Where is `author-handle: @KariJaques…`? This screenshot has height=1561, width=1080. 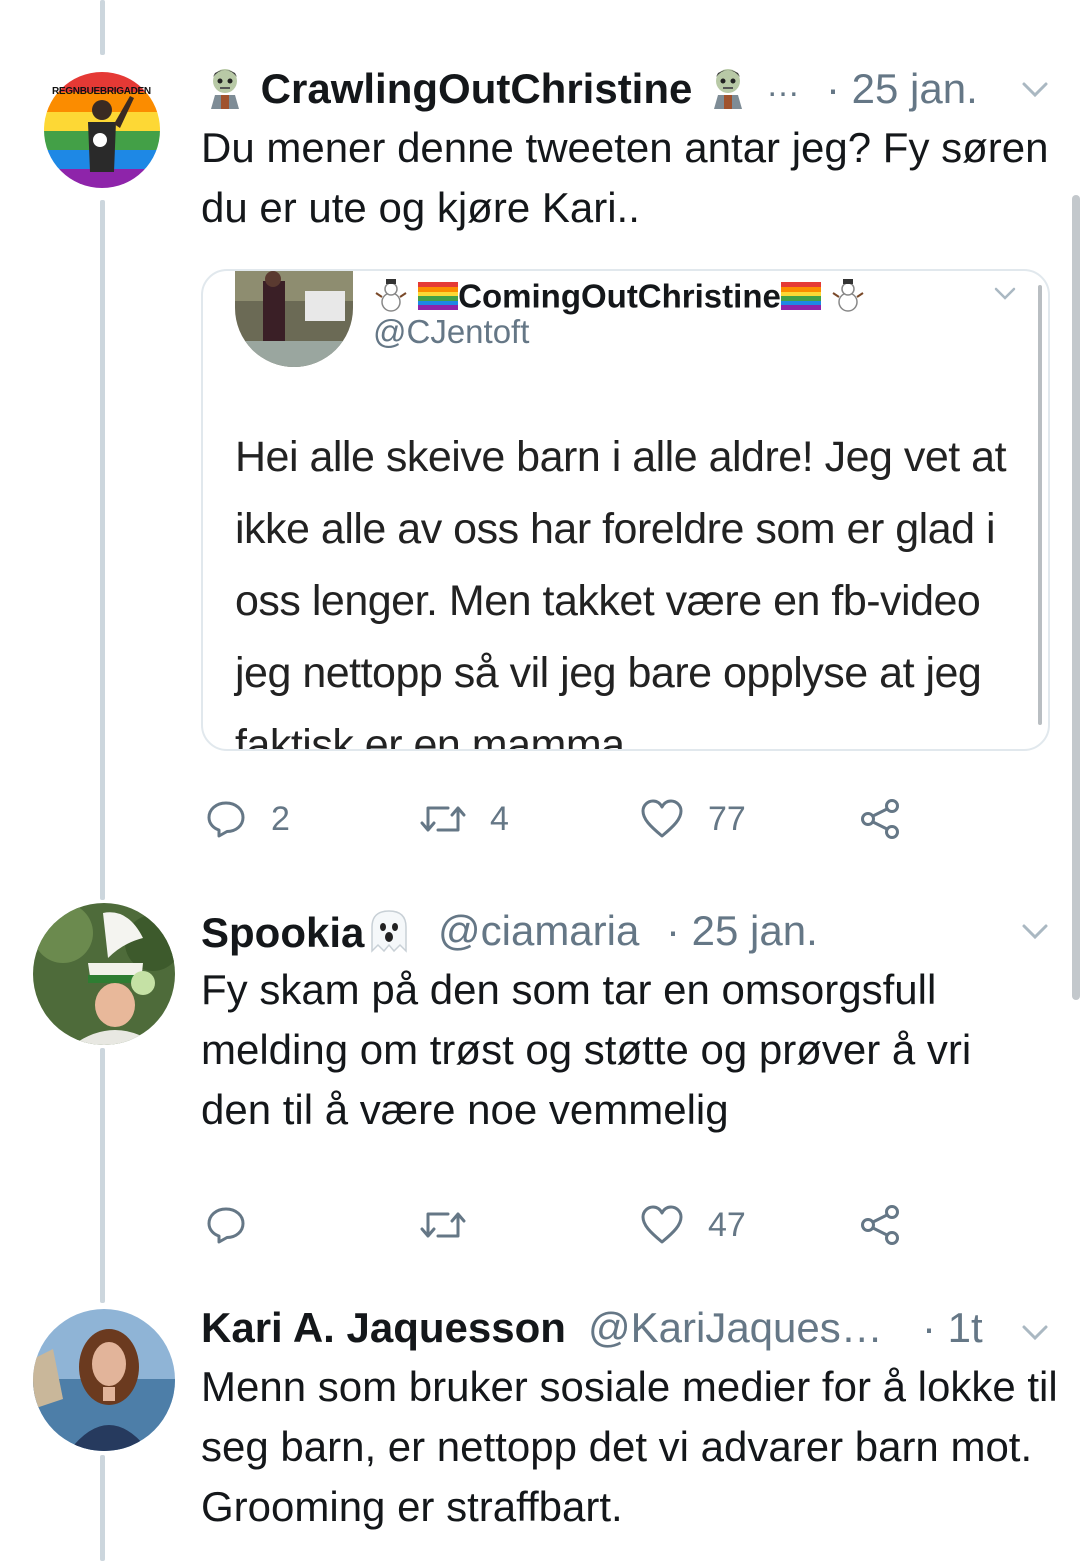
author-handle: @KariJaques… is located at coordinates (735, 1328).